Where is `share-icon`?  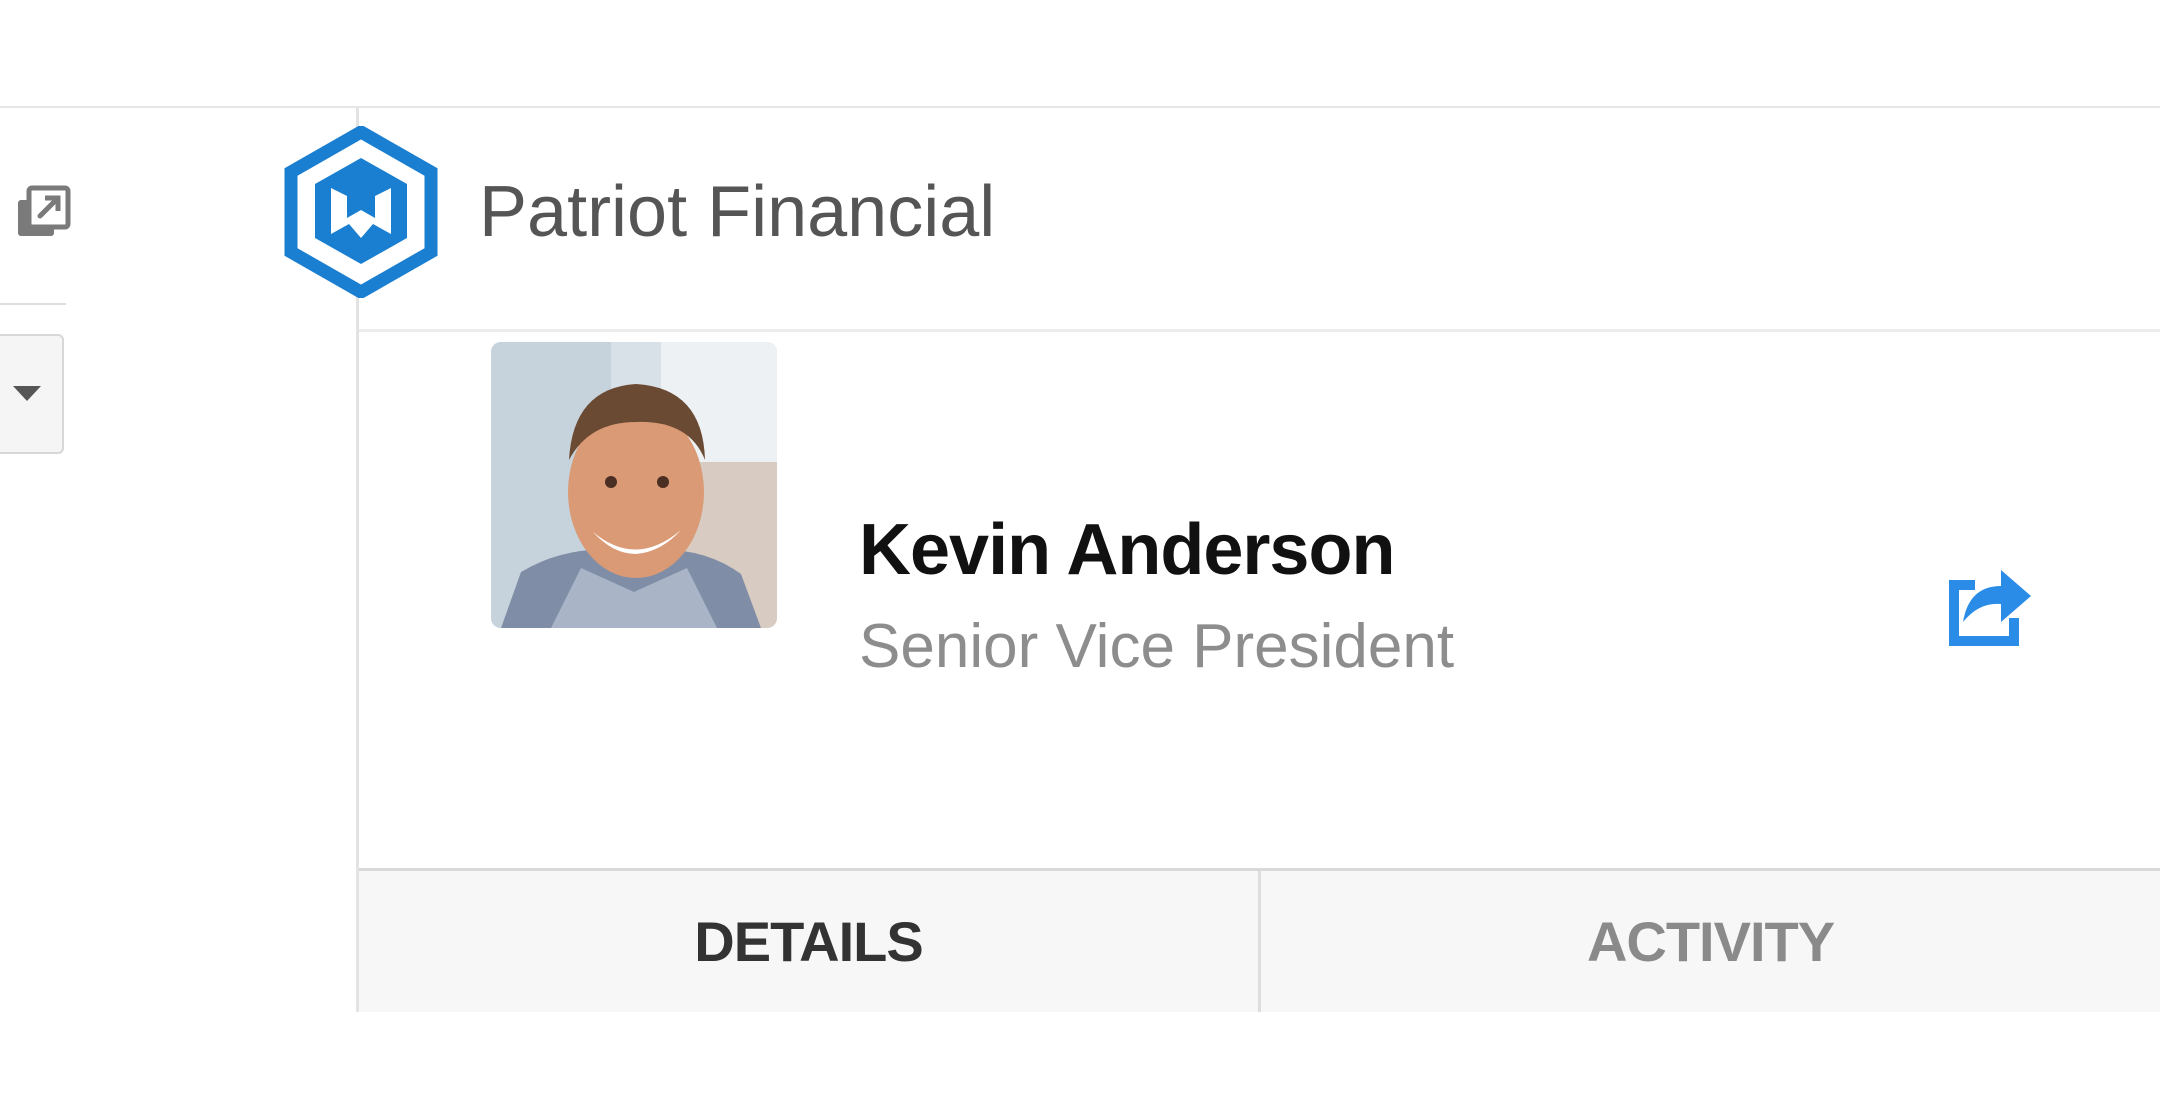
share-icon is located at coordinates (1990, 608).